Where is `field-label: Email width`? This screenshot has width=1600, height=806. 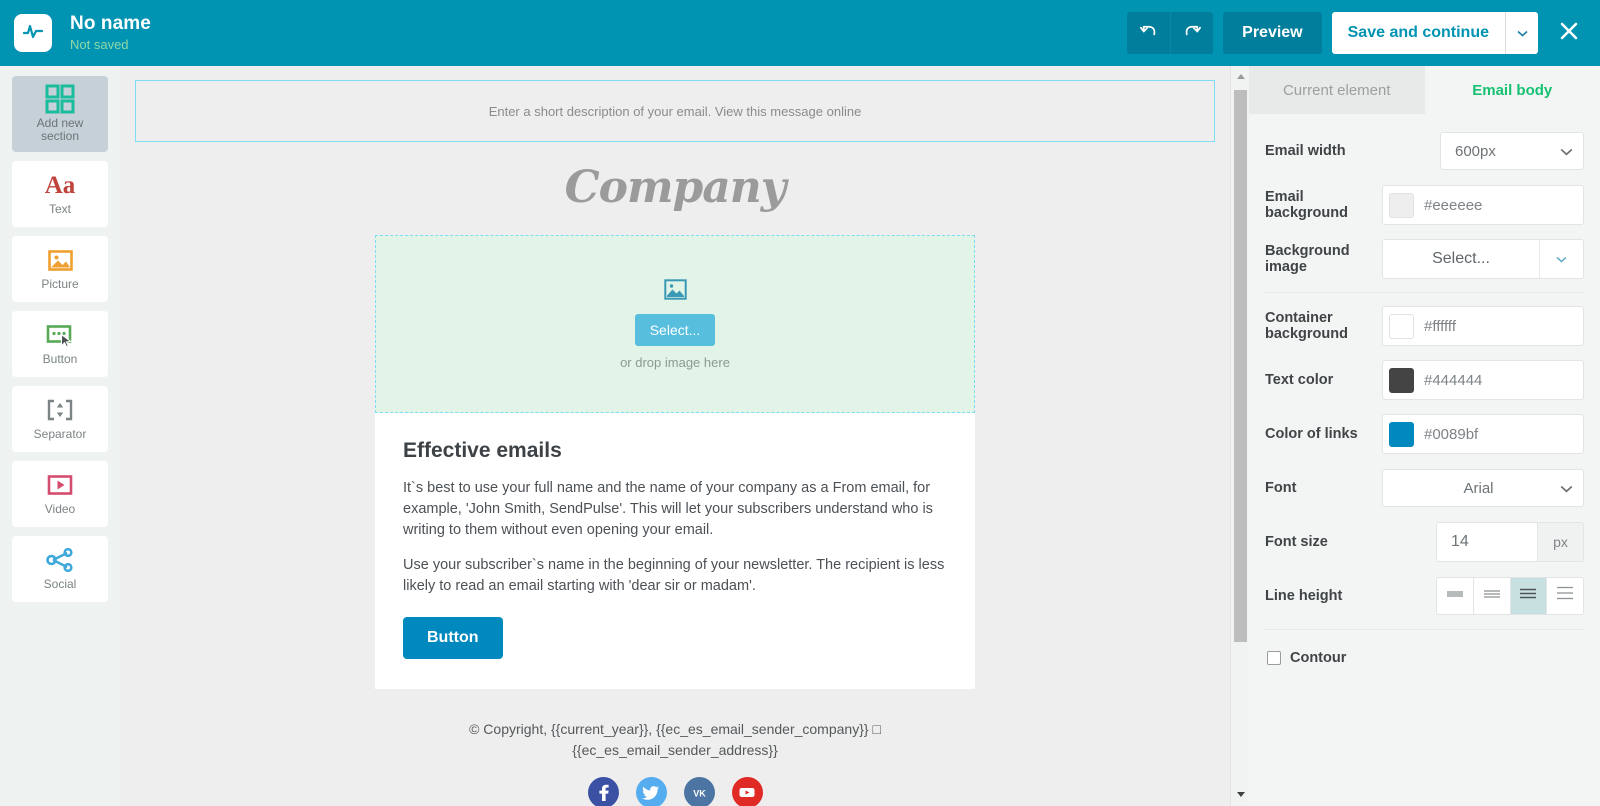 field-label: Email width is located at coordinates (1305, 151).